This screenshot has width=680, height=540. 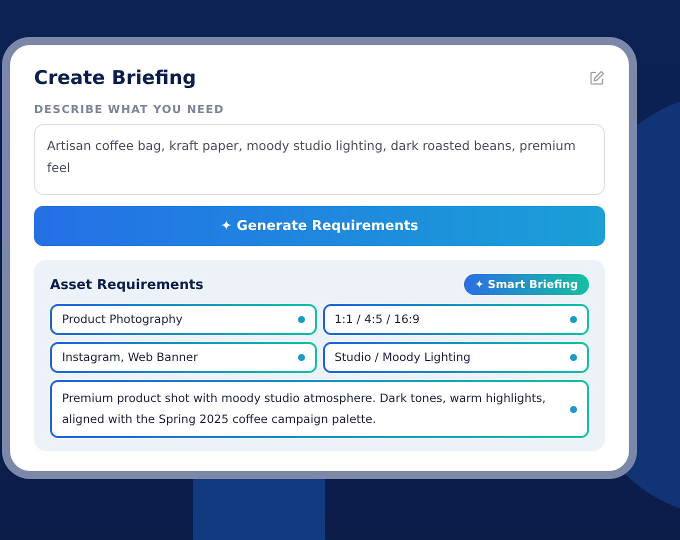 I want to click on panel-title: Asset Requirements, so click(x=127, y=284).